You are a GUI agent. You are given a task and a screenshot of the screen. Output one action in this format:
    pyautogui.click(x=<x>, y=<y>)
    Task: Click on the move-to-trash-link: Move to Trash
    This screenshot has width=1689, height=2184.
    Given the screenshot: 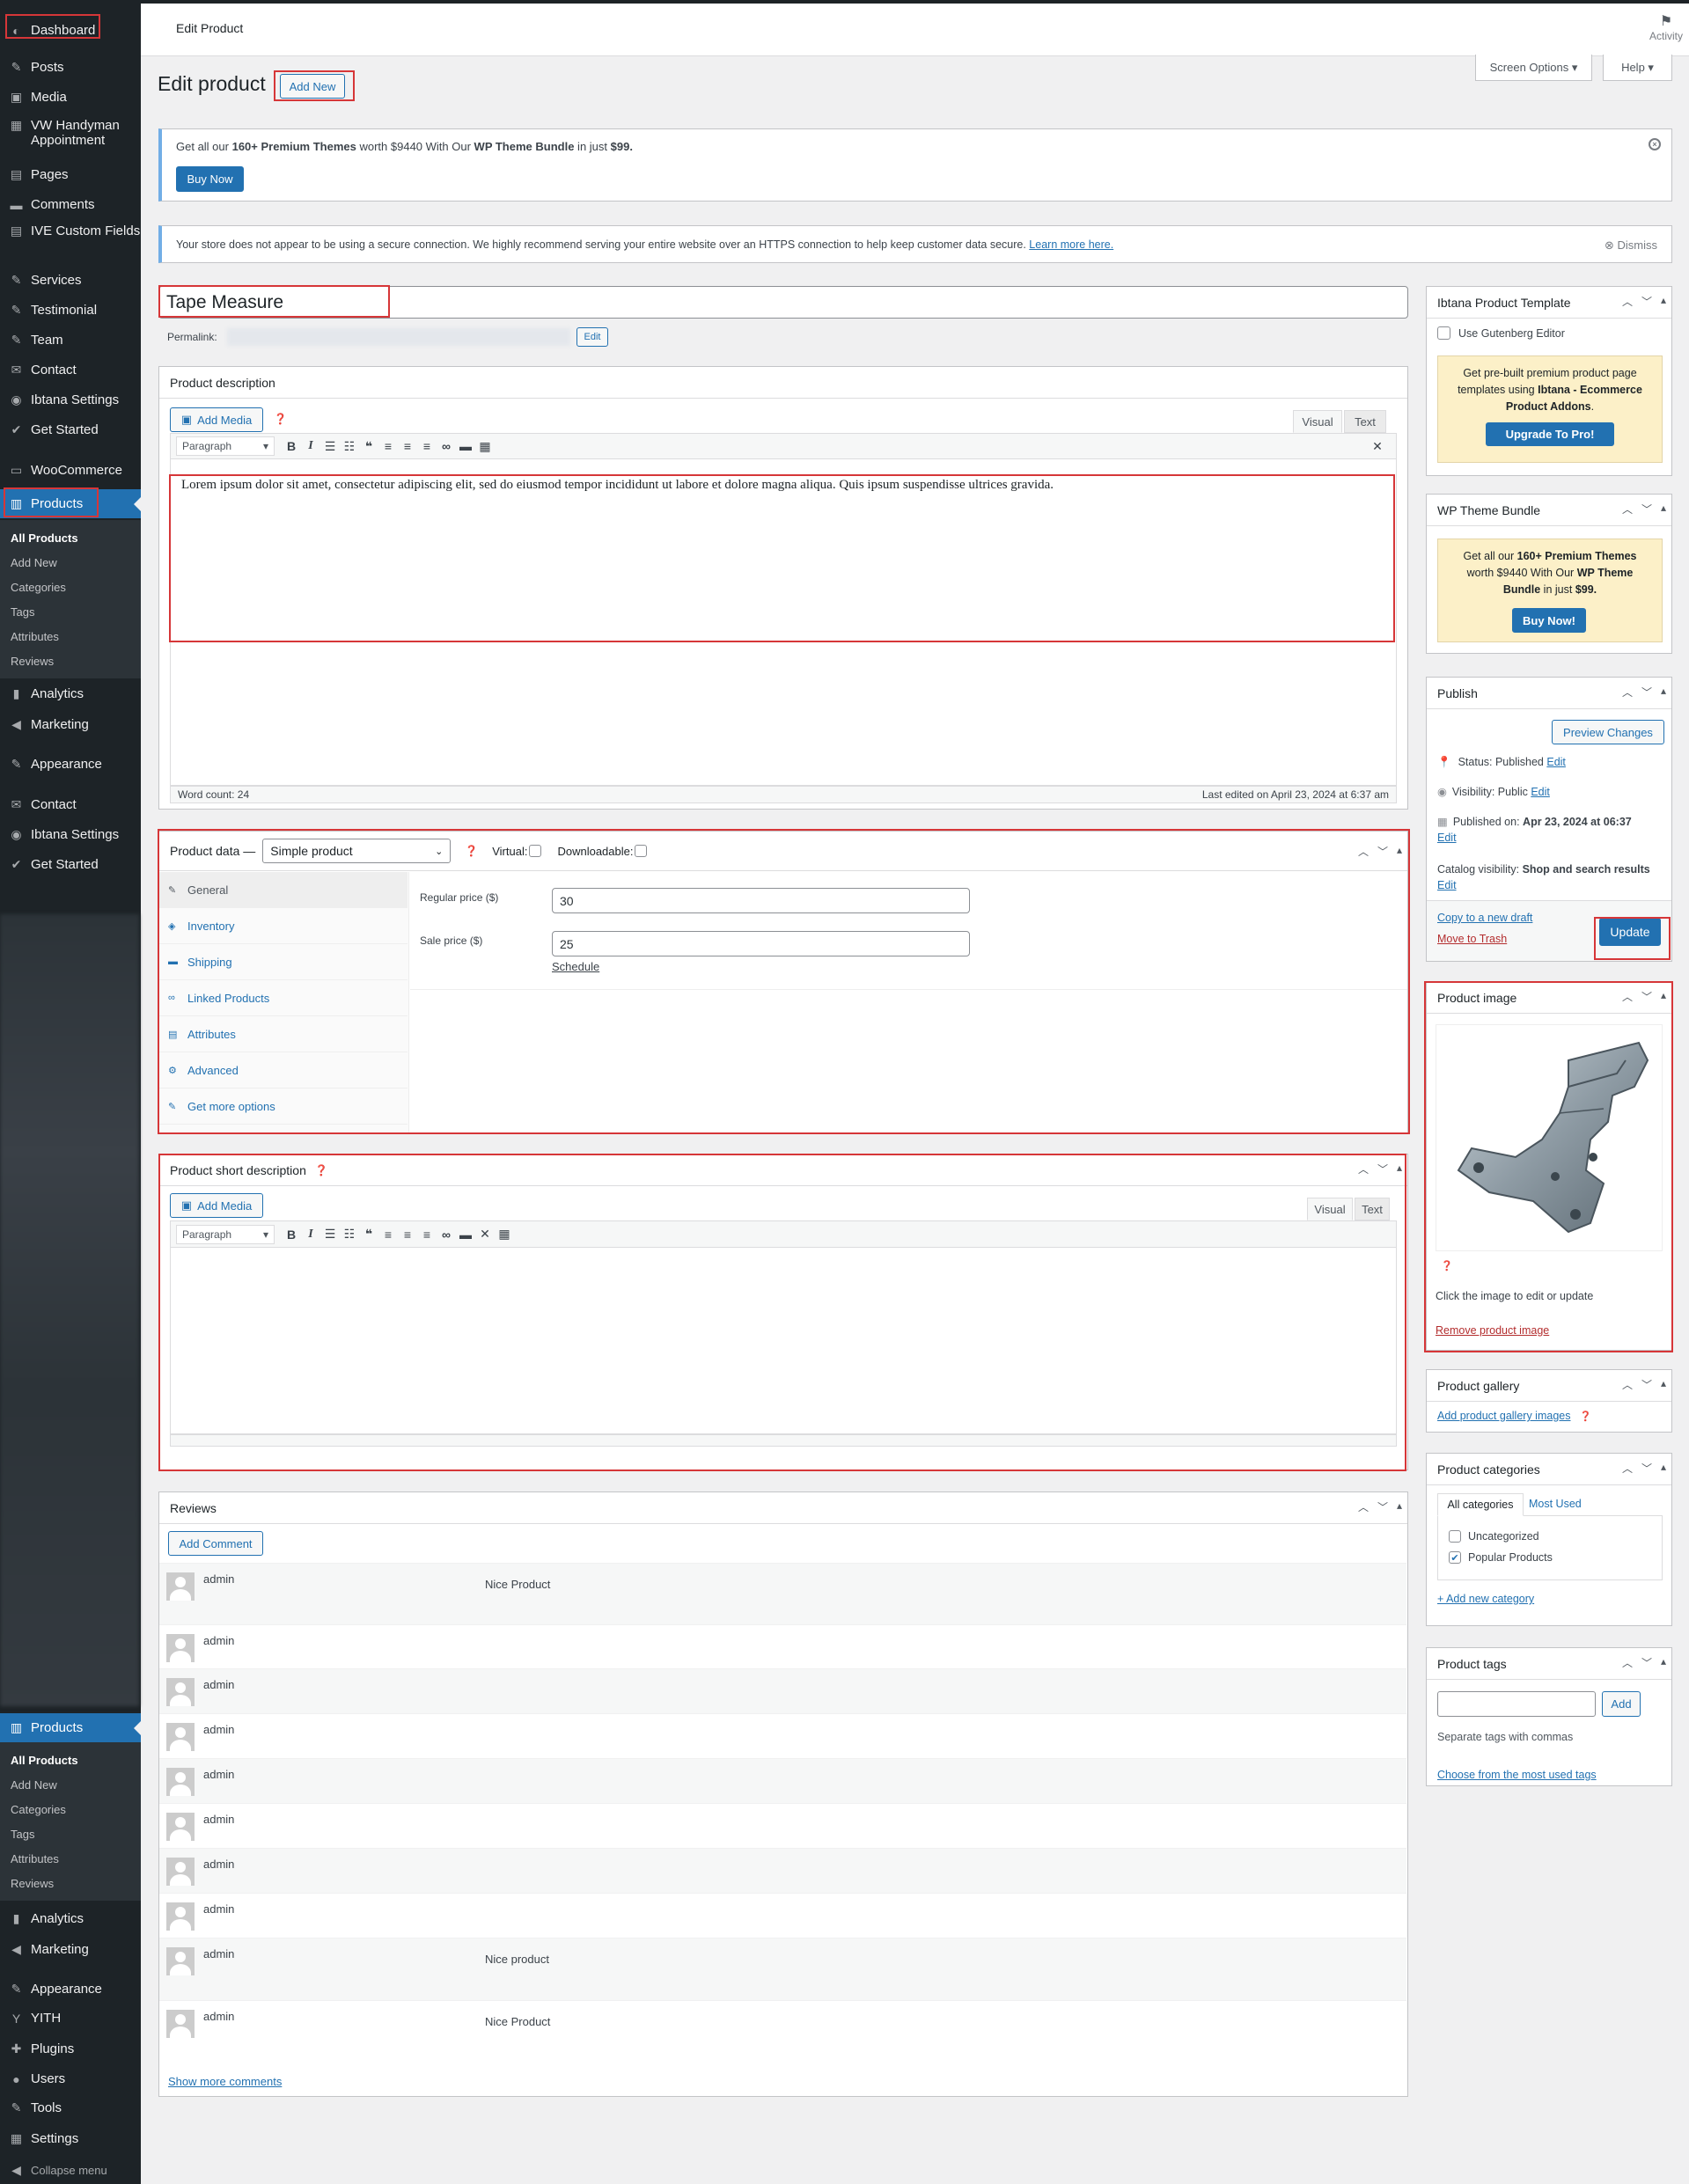 What is the action you would take?
    pyautogui.click(x=1472, y=939)
    